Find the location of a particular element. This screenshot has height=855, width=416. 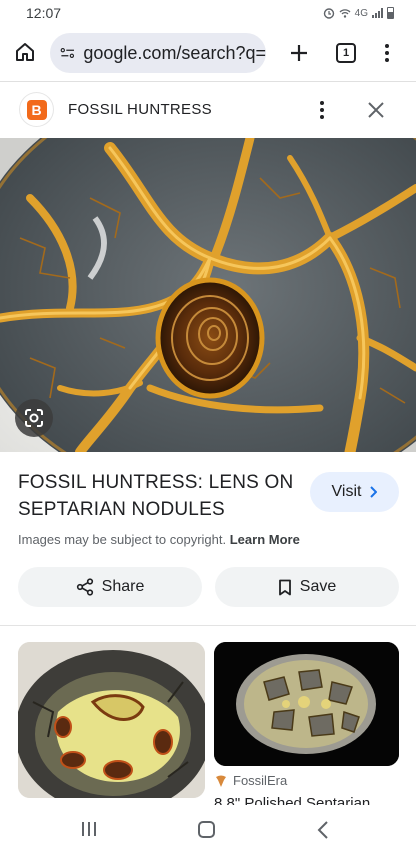

plus-icon is located at coordinates (299, 53).